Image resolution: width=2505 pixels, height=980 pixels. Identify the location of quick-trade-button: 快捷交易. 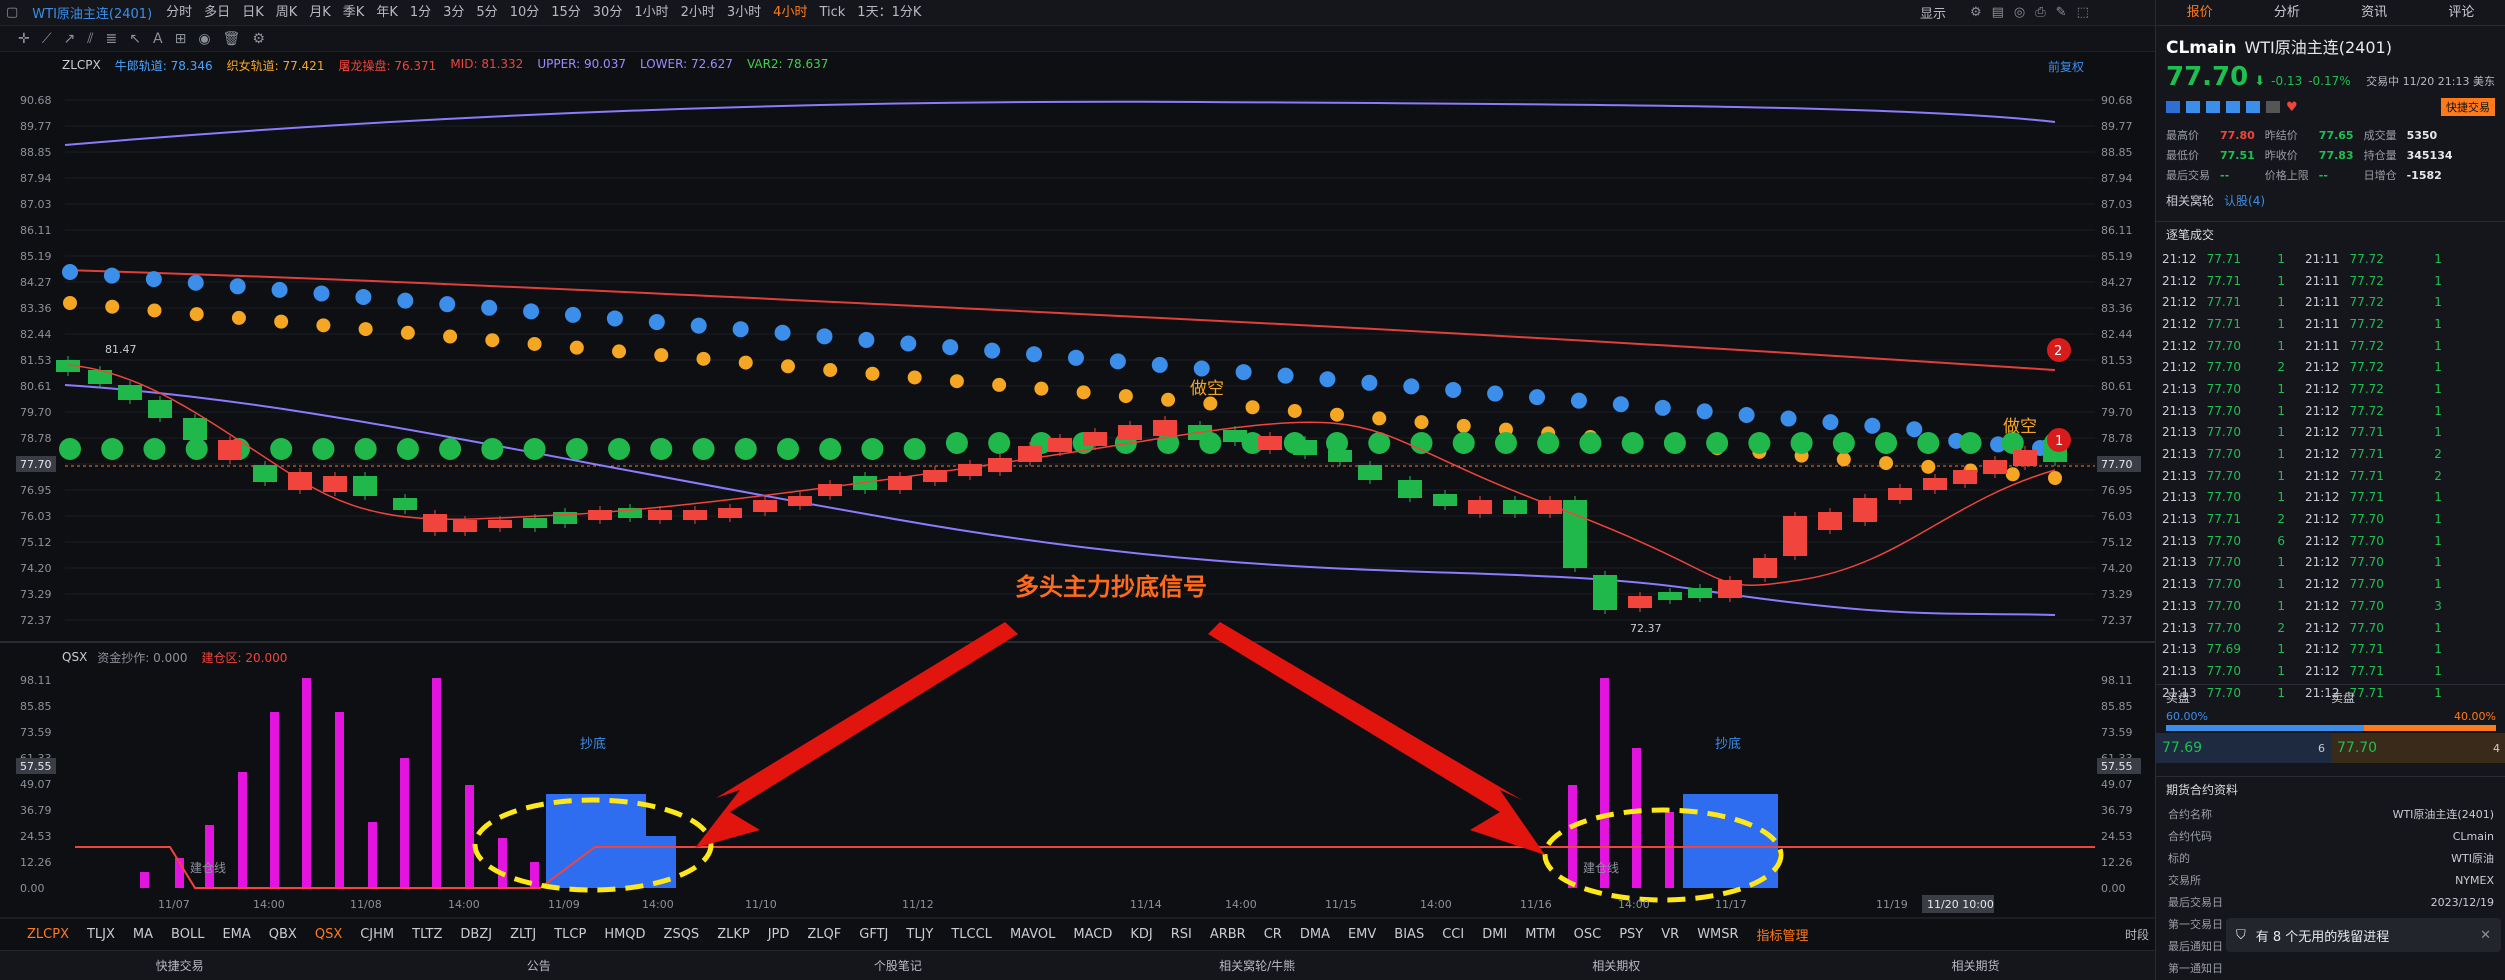
(2468, 107).